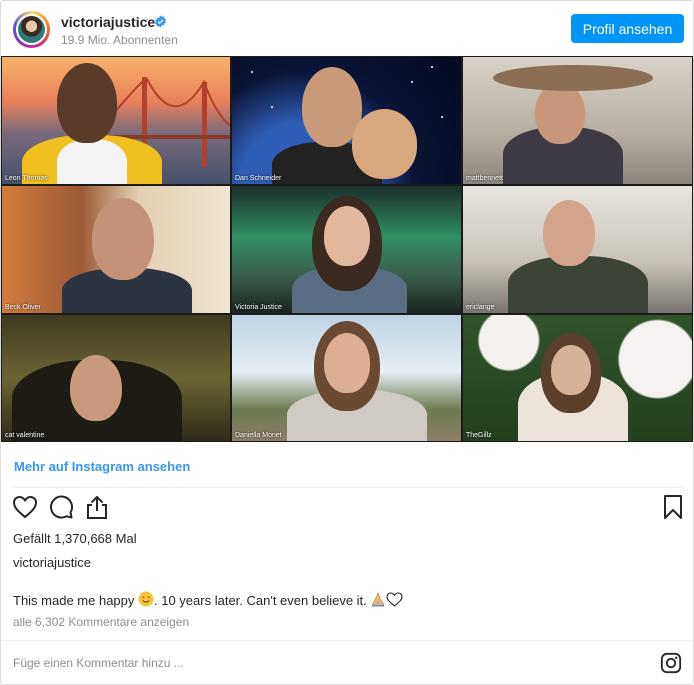 Image resolution: width=694 pixels, height=685 pixels. I want to click on tile-label: Beck Oliver, so click(23, 307).